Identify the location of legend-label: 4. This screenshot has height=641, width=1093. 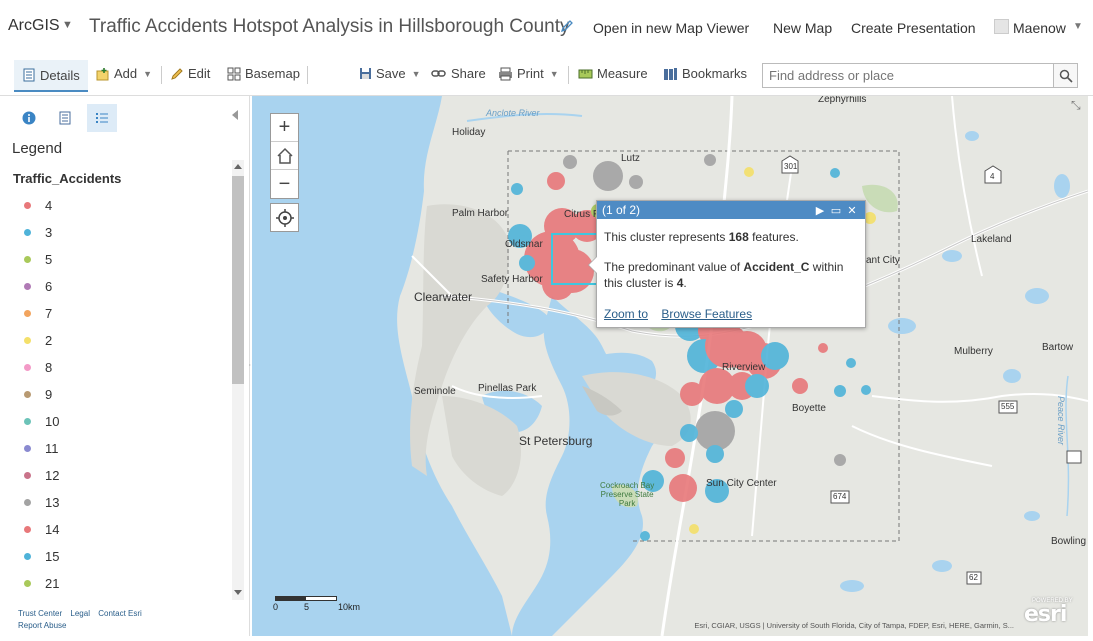
(49, 205).